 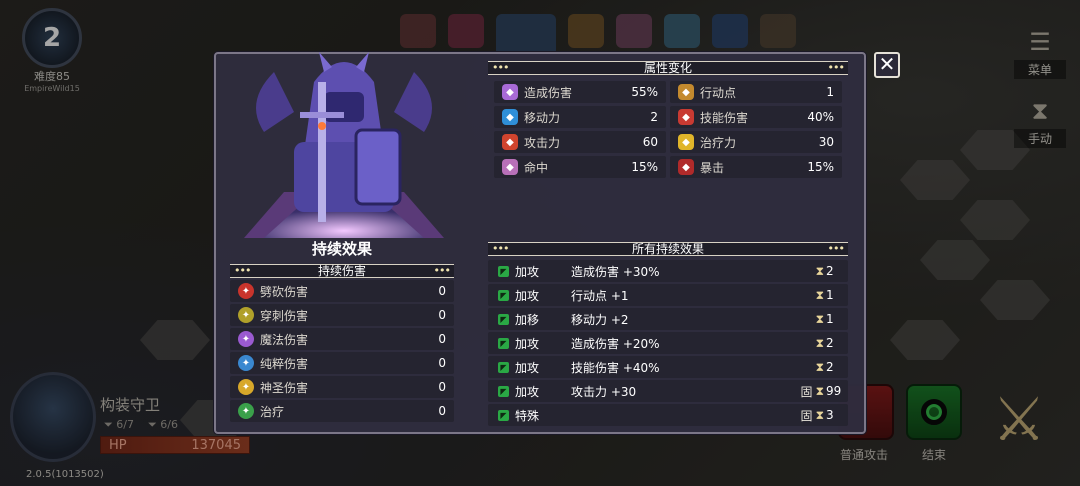 What do you see at coordinates (542, 142) in the screenshot?
I see `attribute-label: 攻击力` at bounding box center [542, 142].